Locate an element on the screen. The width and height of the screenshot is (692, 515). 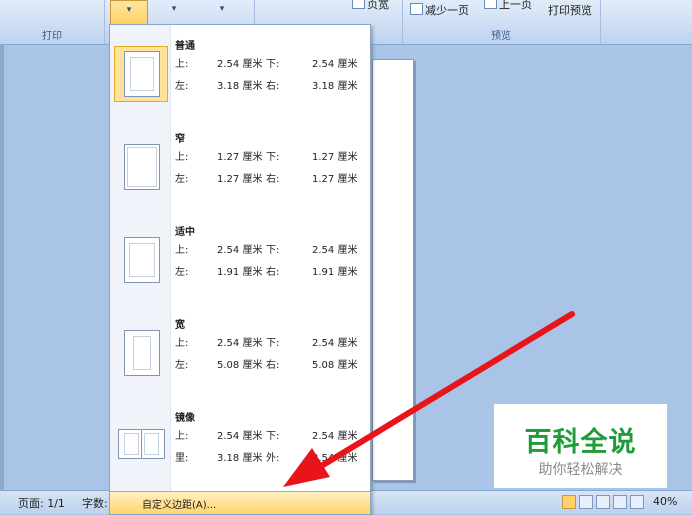
narrow-margin-icon is located at coordinates (141, 167).